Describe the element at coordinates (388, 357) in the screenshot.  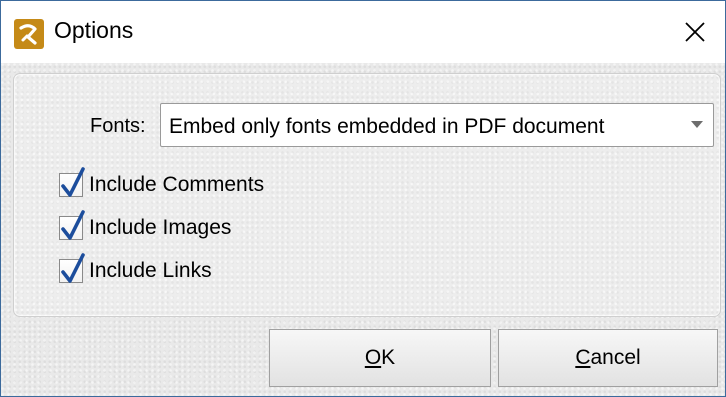
I see `ok-label-rest: K` at that location.